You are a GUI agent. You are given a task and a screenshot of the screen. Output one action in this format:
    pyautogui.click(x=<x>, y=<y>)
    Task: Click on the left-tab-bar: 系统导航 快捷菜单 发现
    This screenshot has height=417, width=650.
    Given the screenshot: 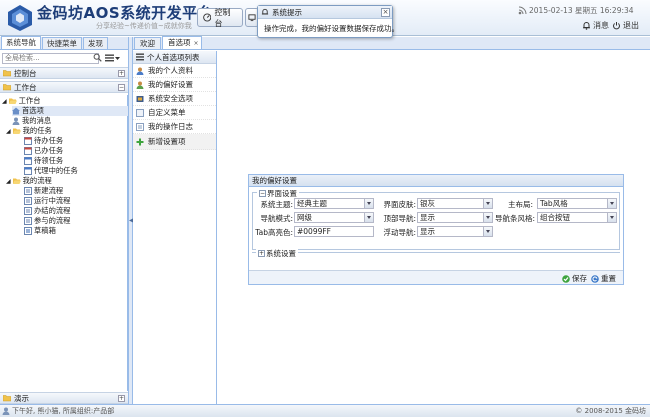 What is the action you would take?
    pyautogui.click(x=64, y=43)
    